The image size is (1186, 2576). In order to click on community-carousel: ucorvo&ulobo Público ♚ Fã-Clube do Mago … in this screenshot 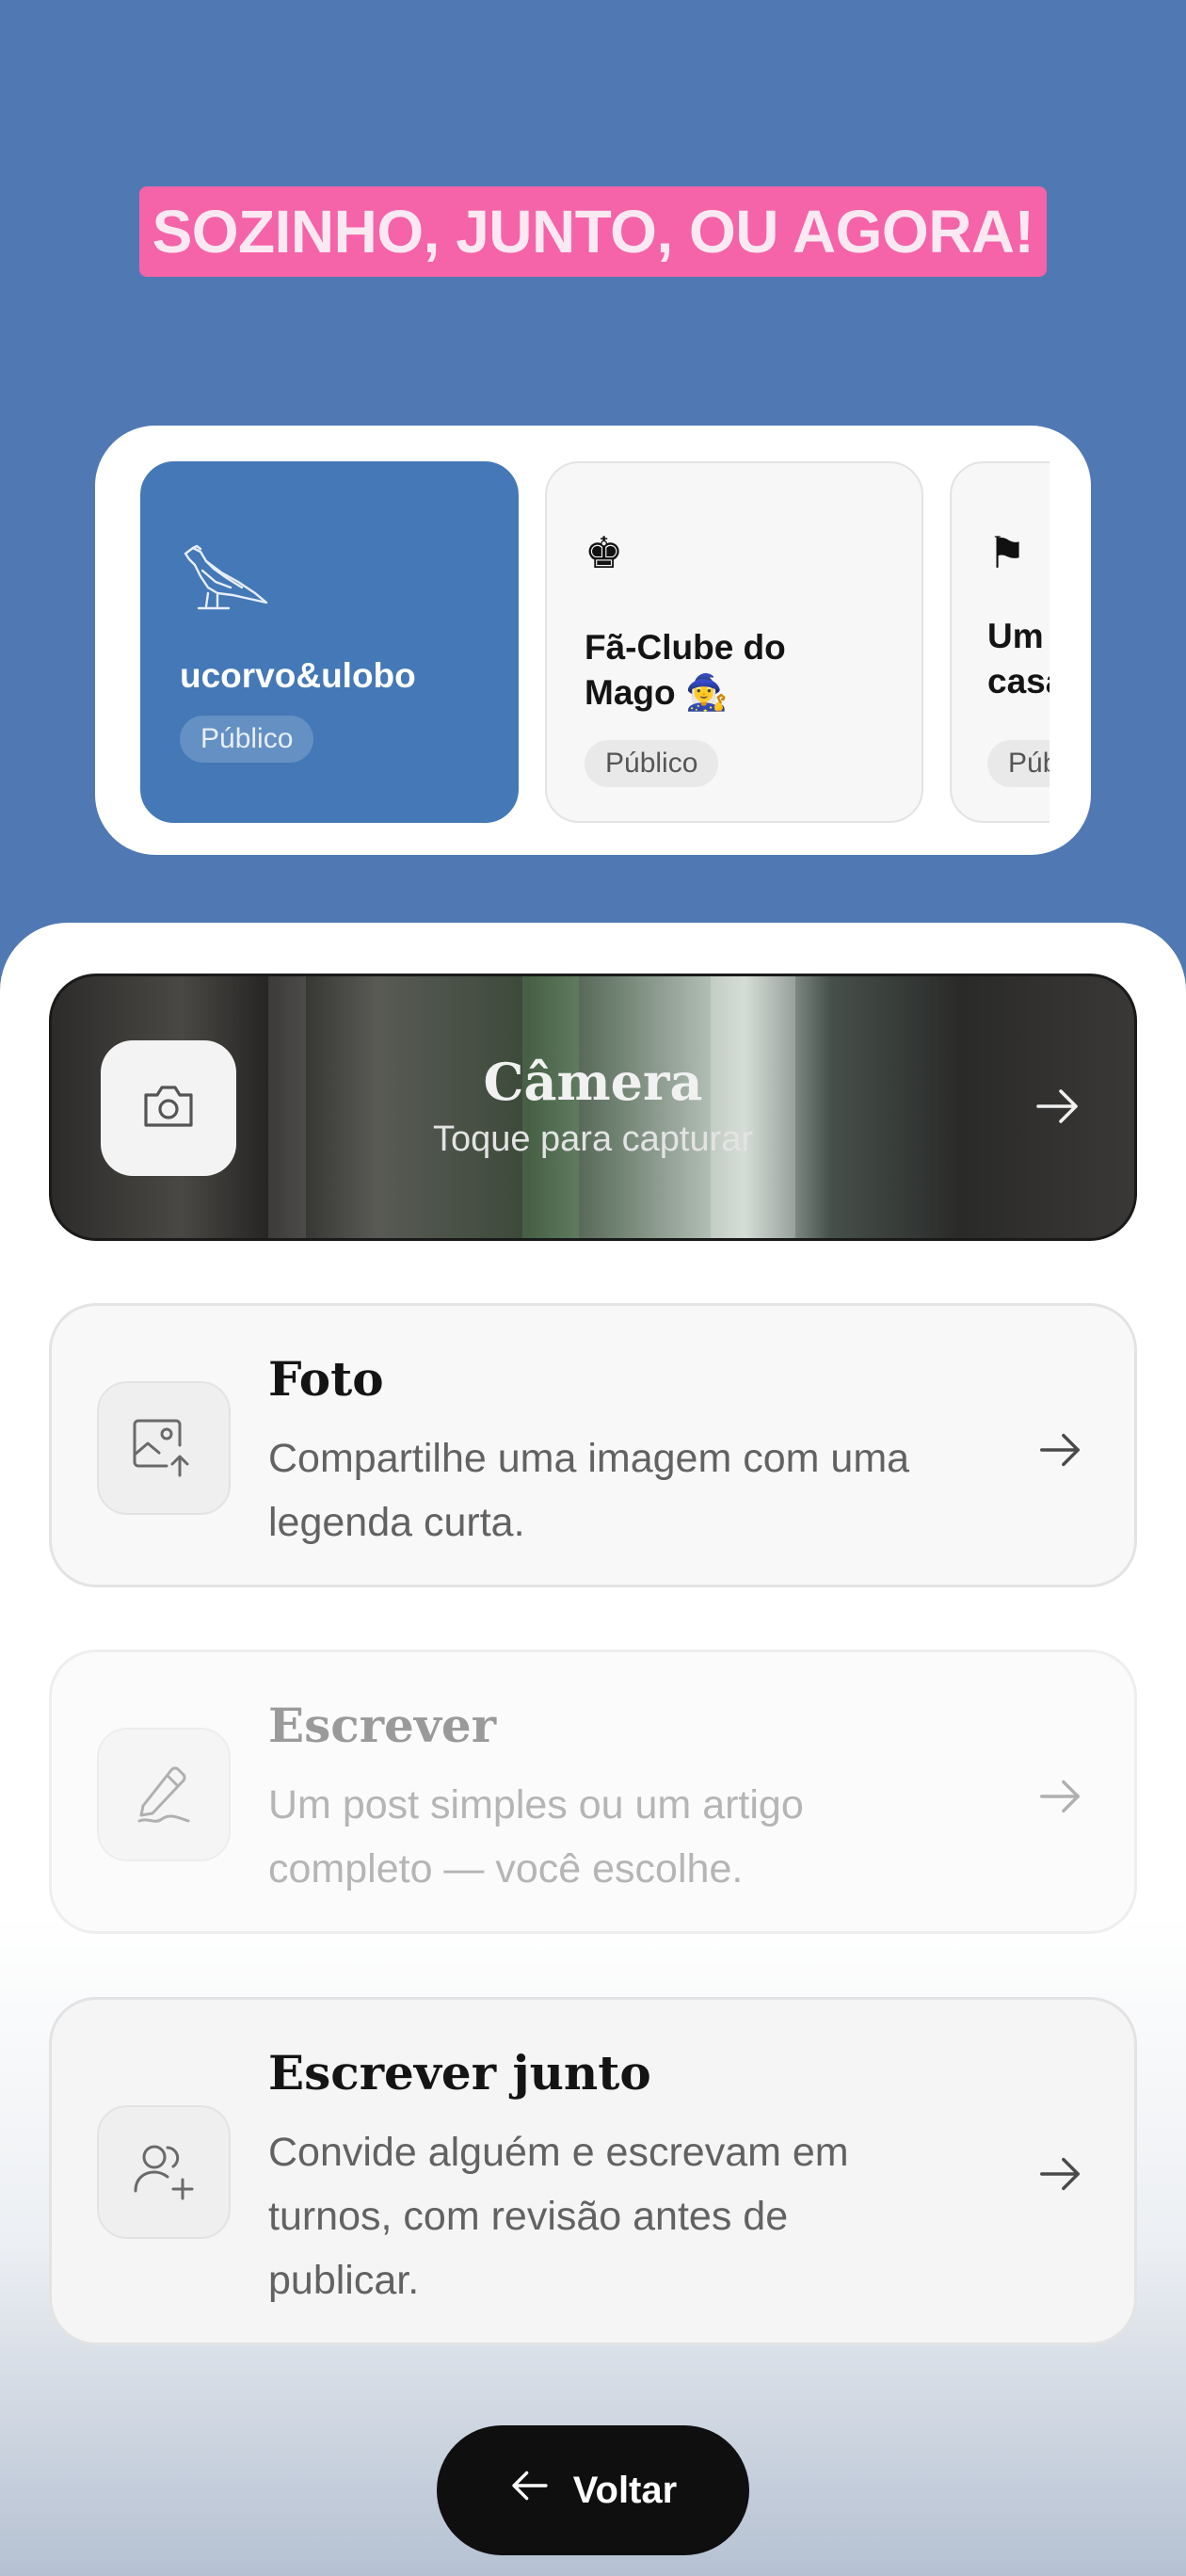, I will do `click(595, 644)`.